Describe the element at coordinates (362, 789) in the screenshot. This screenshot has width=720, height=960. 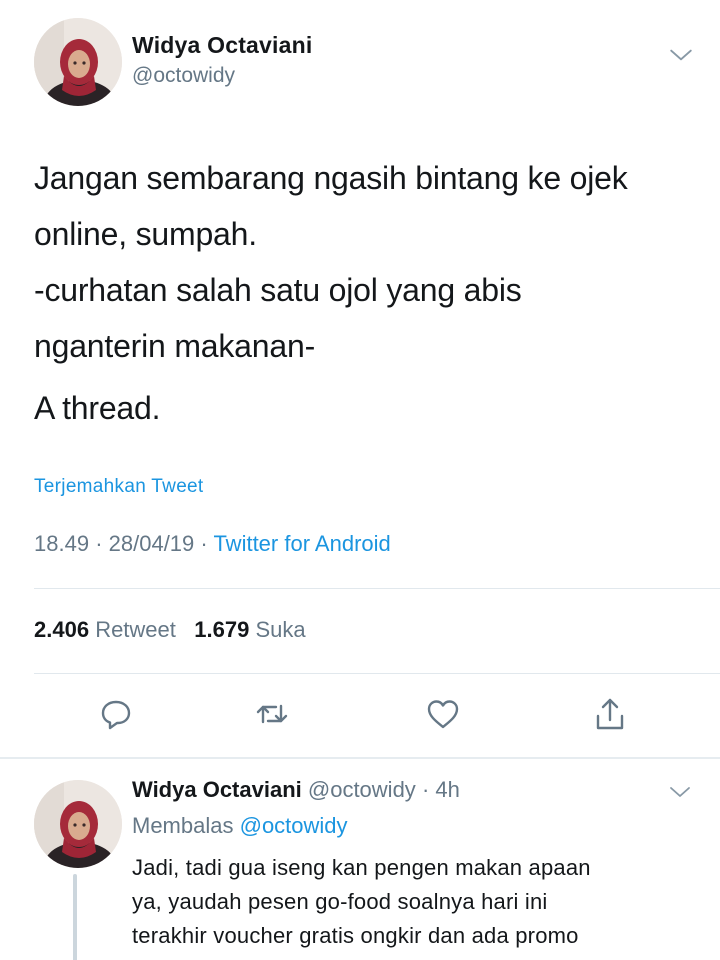
I see `reply-author-handle: @octowidy` at that location.